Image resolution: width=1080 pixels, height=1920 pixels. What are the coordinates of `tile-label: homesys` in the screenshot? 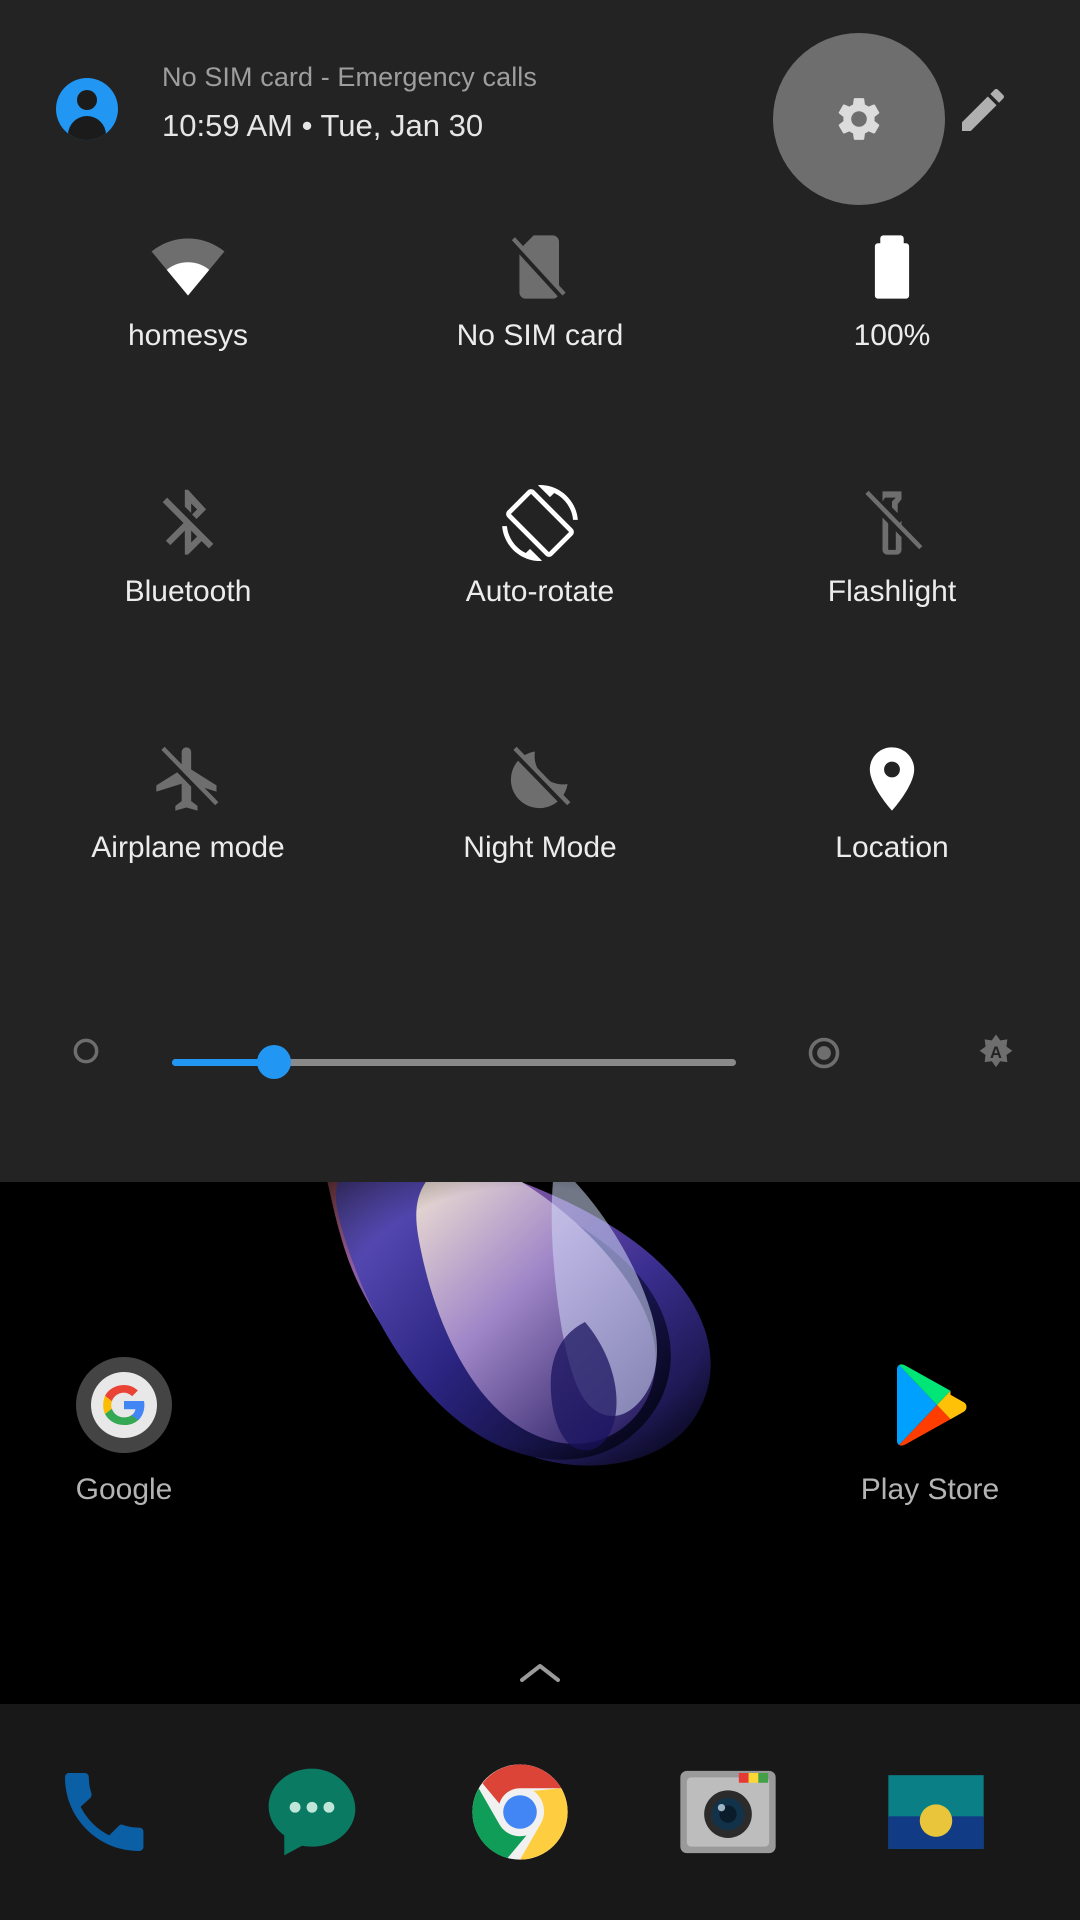 It's located at (188, 335).